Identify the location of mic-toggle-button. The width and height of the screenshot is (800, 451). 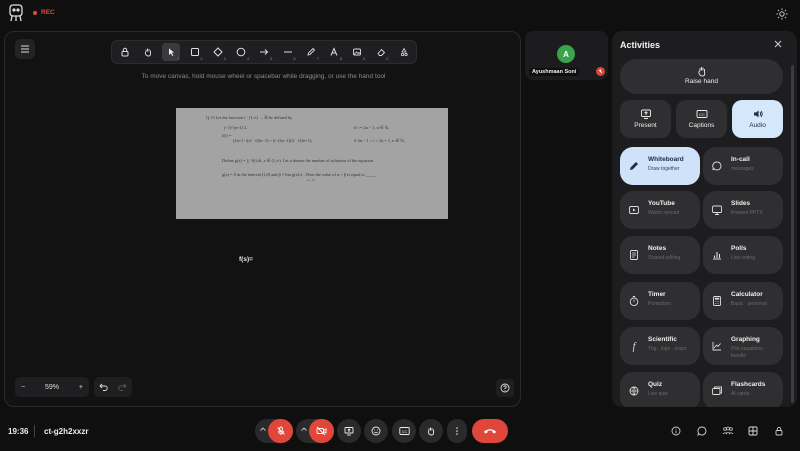
(280, 431).